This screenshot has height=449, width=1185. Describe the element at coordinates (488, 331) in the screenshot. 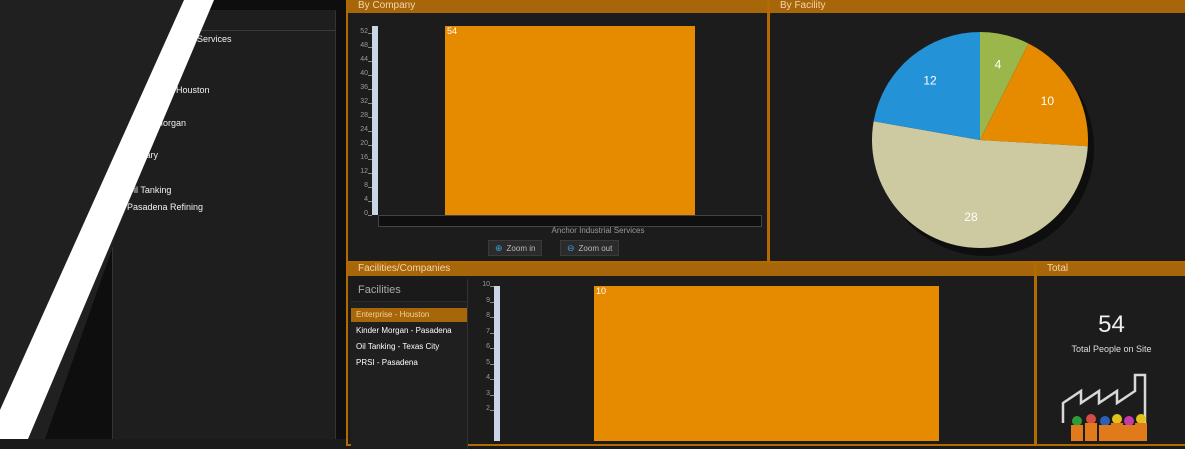

I see `y-tick-label: 7` at that location.